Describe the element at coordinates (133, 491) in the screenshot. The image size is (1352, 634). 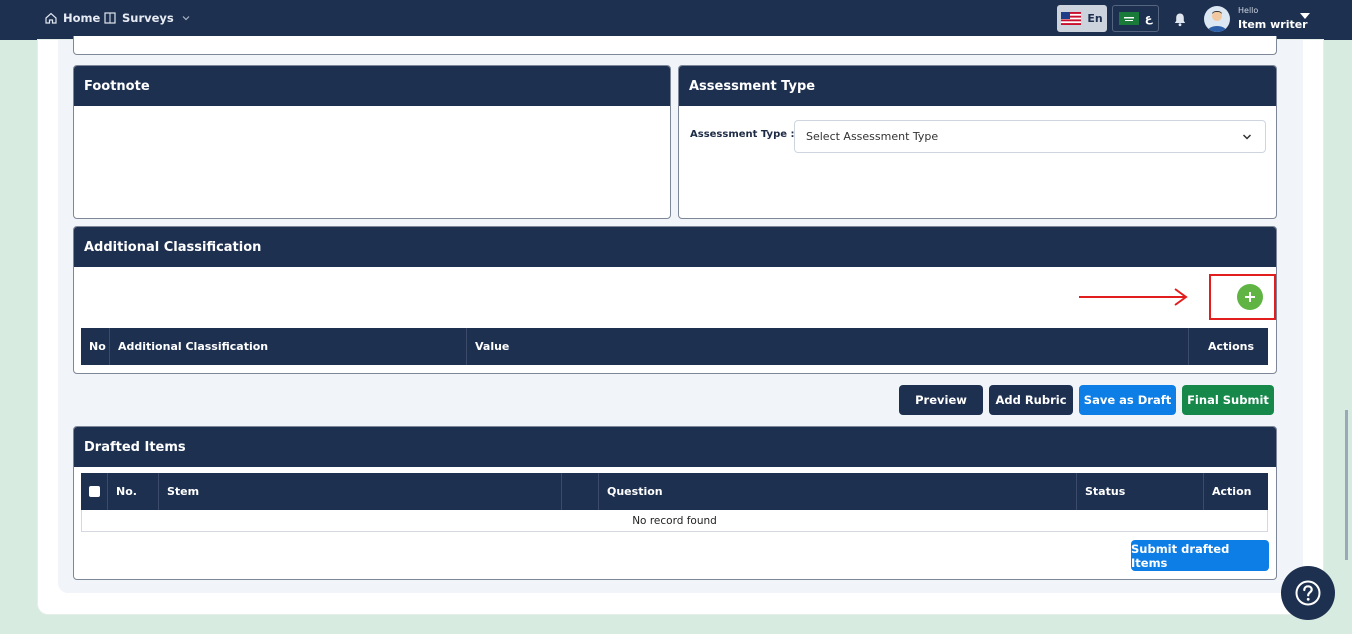
I see `column-header-no: No.` at that location.